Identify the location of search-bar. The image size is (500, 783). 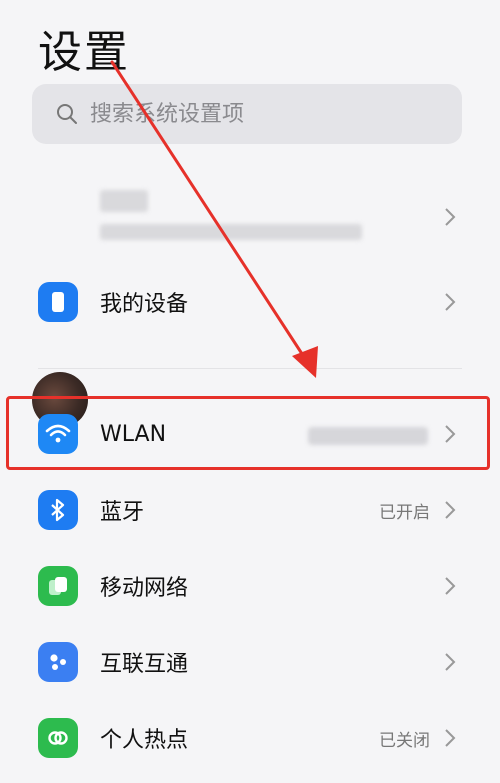
(247, 114).